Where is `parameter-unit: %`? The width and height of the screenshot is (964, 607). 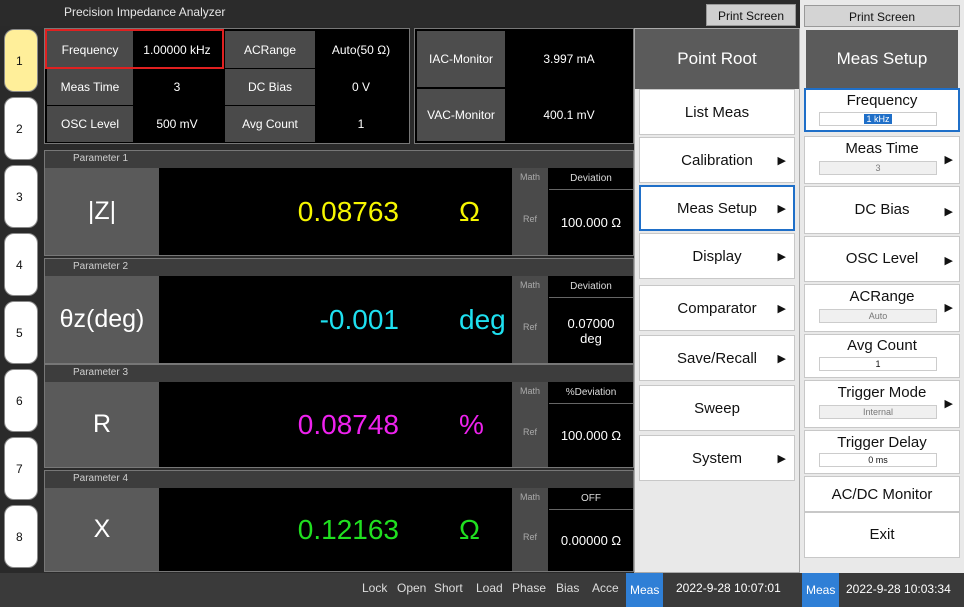 parameter-unit: % is located at coordinates (471, 424).